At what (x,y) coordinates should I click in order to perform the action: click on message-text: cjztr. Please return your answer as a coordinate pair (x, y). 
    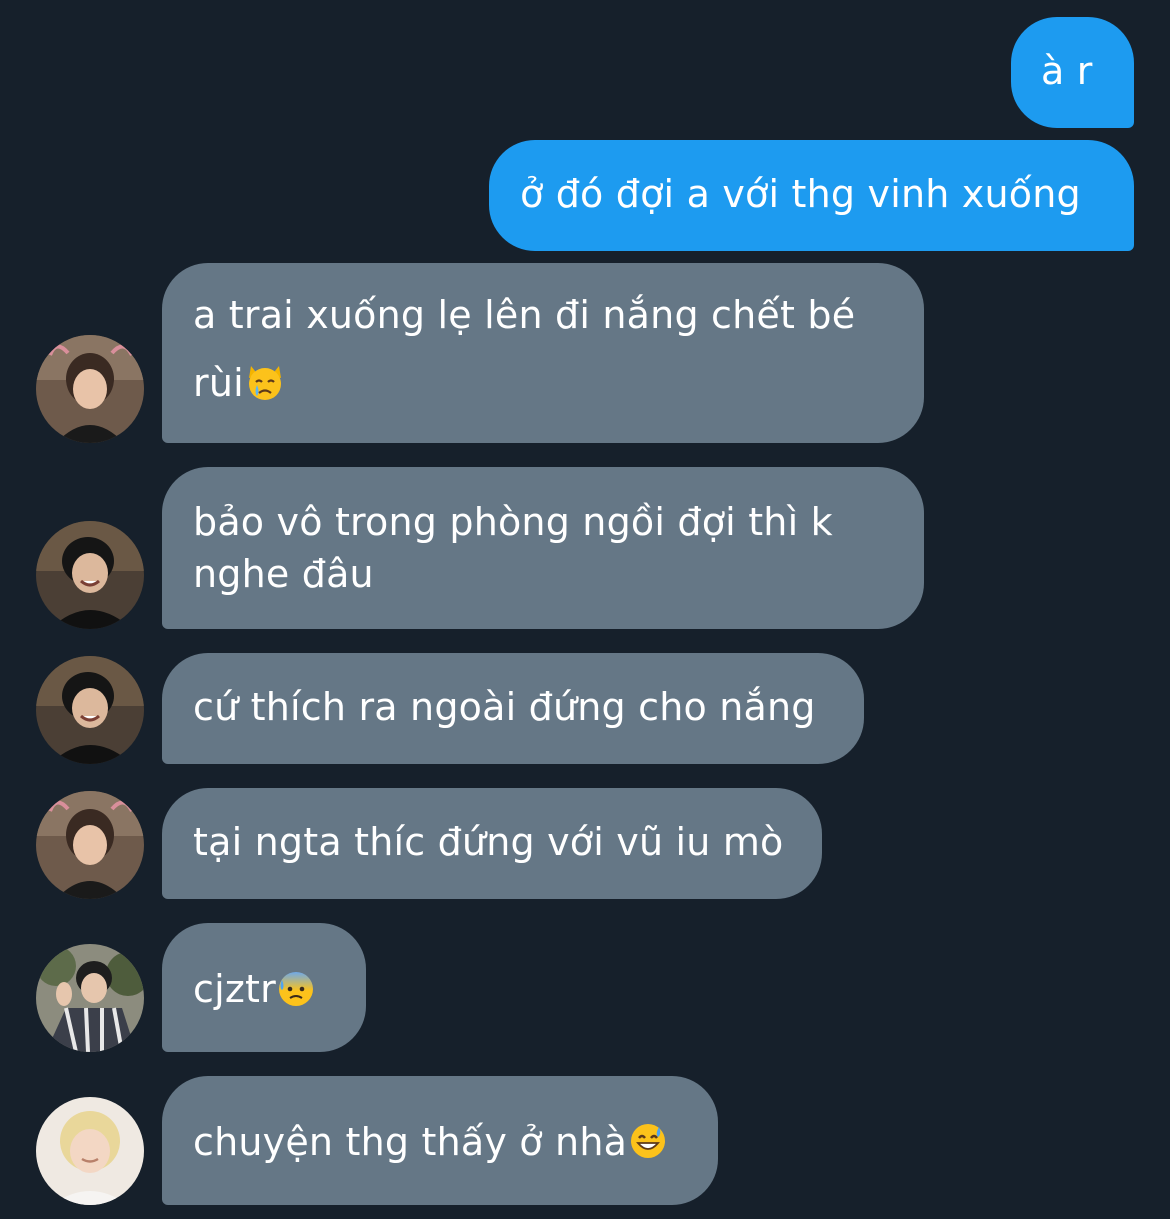
    Looking at the image, I should click on (234, 989).